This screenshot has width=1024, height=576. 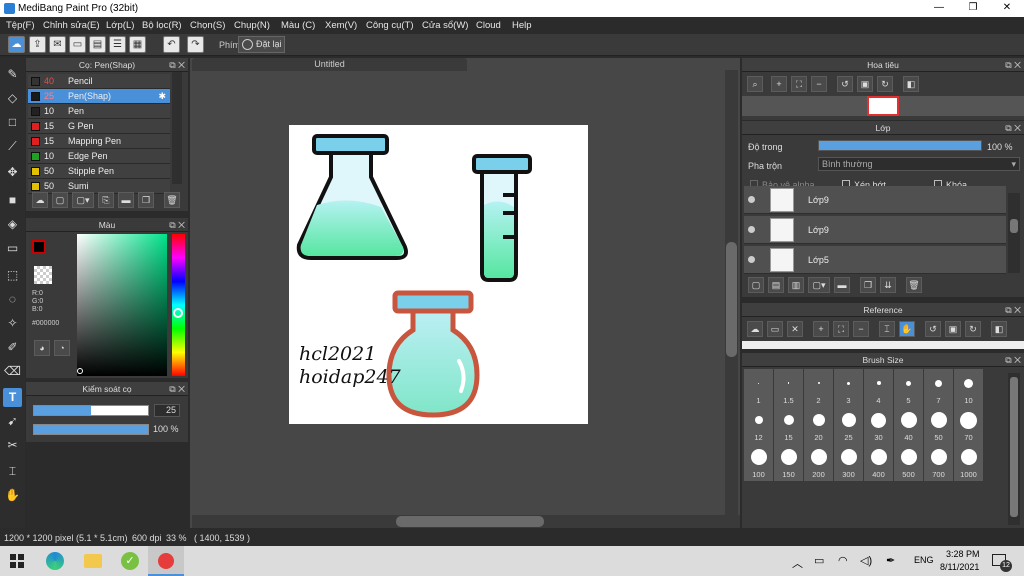 What do you see at coordinates (865, 84) in the screenshot?
I see `fit-screen-icon: ▣` at bounding box center [865, 84].